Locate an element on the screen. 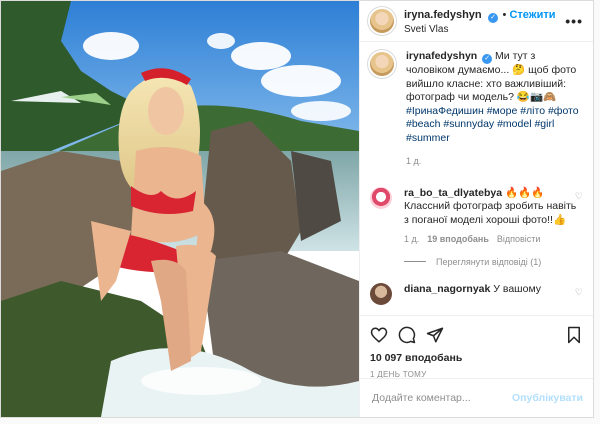  likes-count: 10 097 вподобань is located at coordinates (476, 358).